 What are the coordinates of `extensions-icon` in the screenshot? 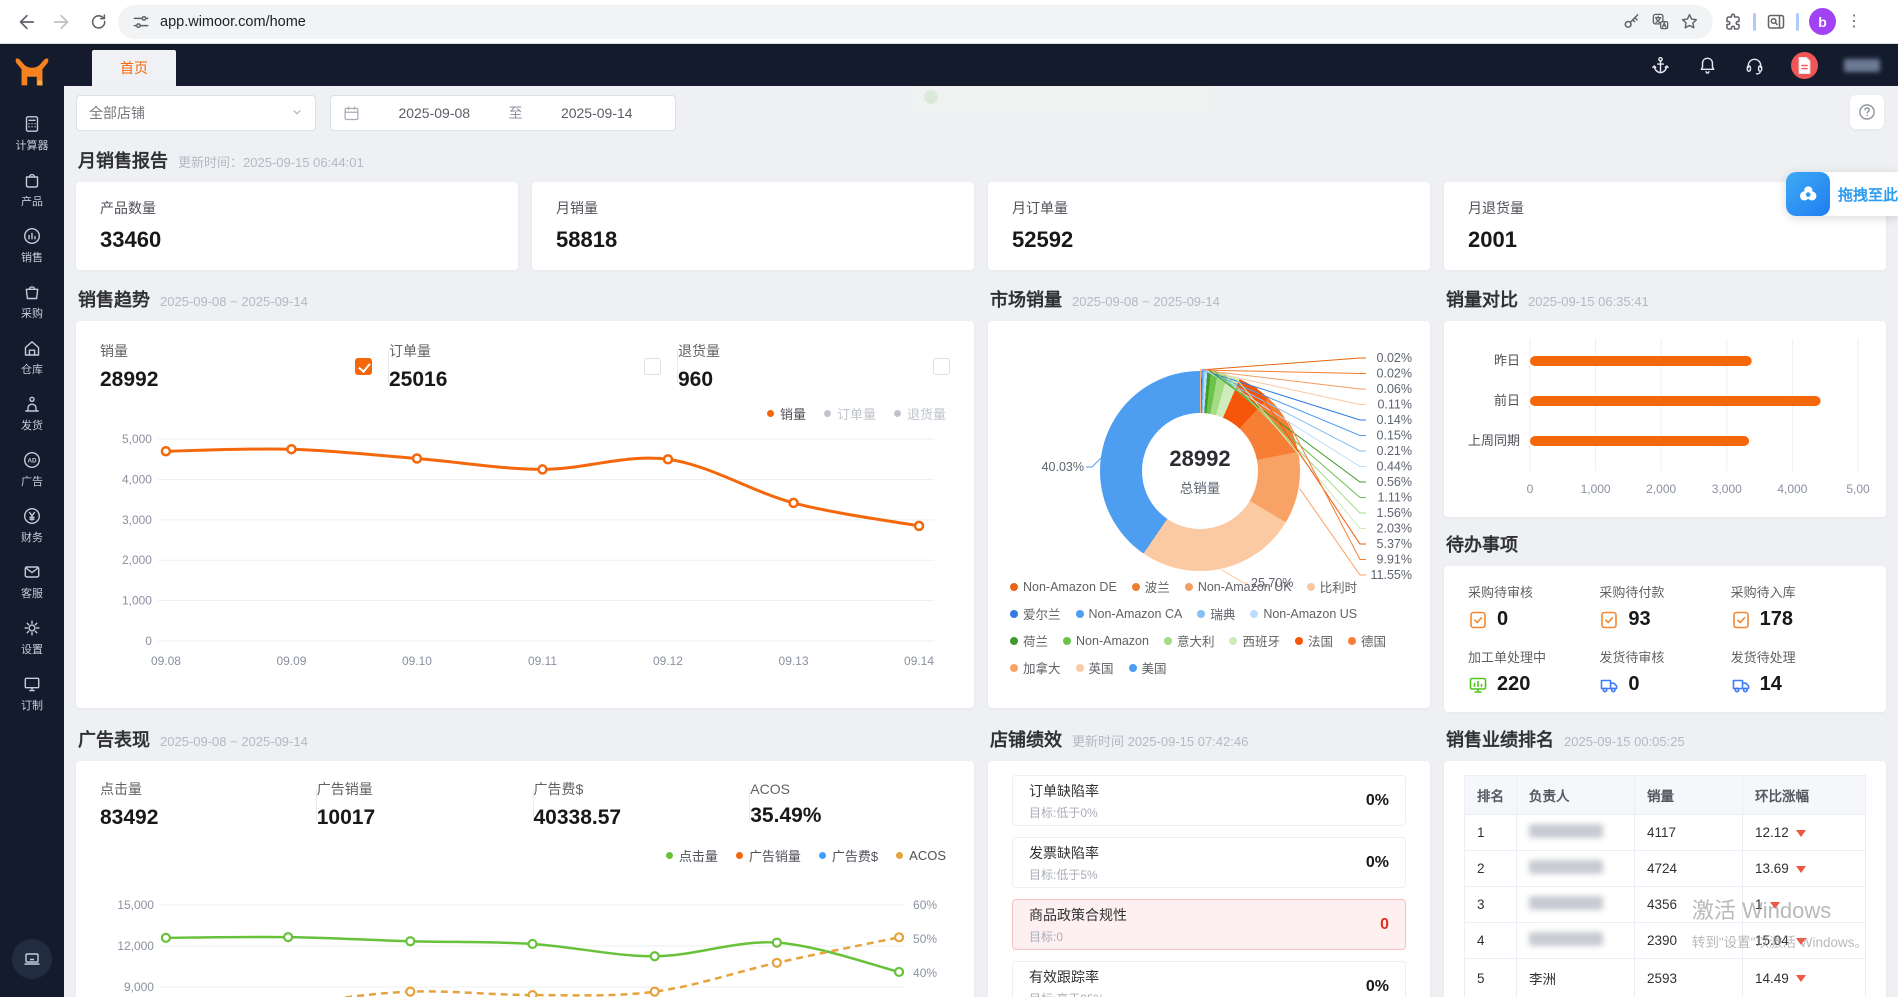 It's located at (1733, 22).